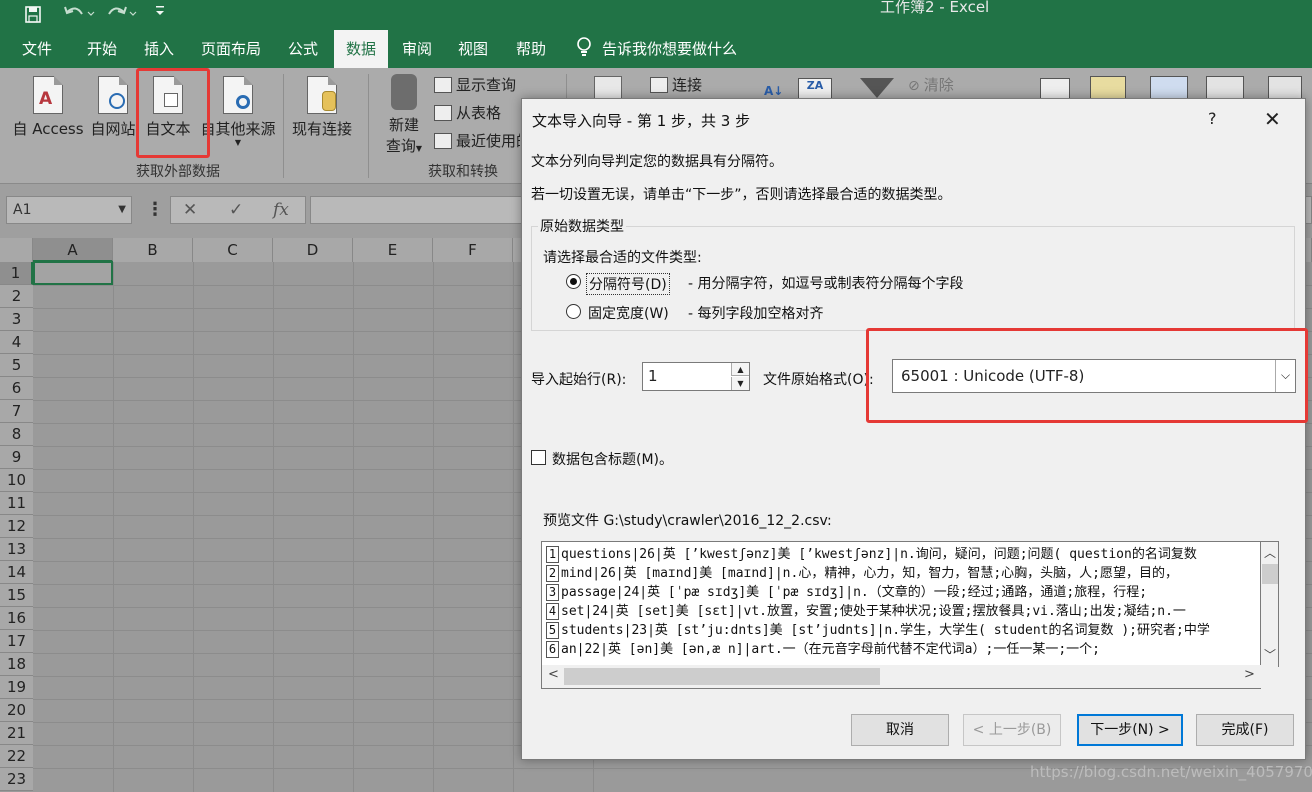  What do you see at coordinates (443, 113) in the screenshot?
I see `grid-icon` at bounding box center [443, 113].